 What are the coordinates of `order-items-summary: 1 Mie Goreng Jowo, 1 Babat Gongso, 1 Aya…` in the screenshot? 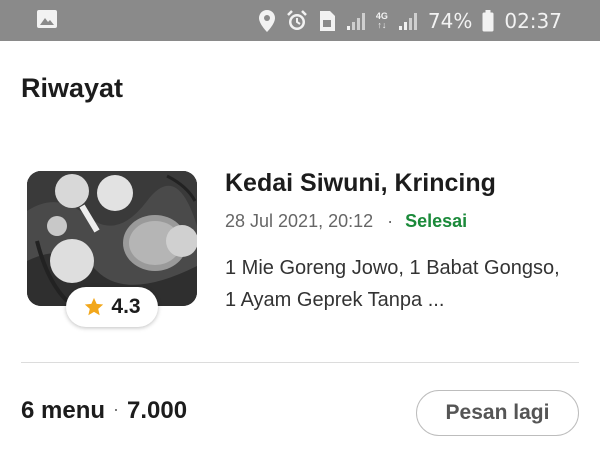 It's located at (392, 284).